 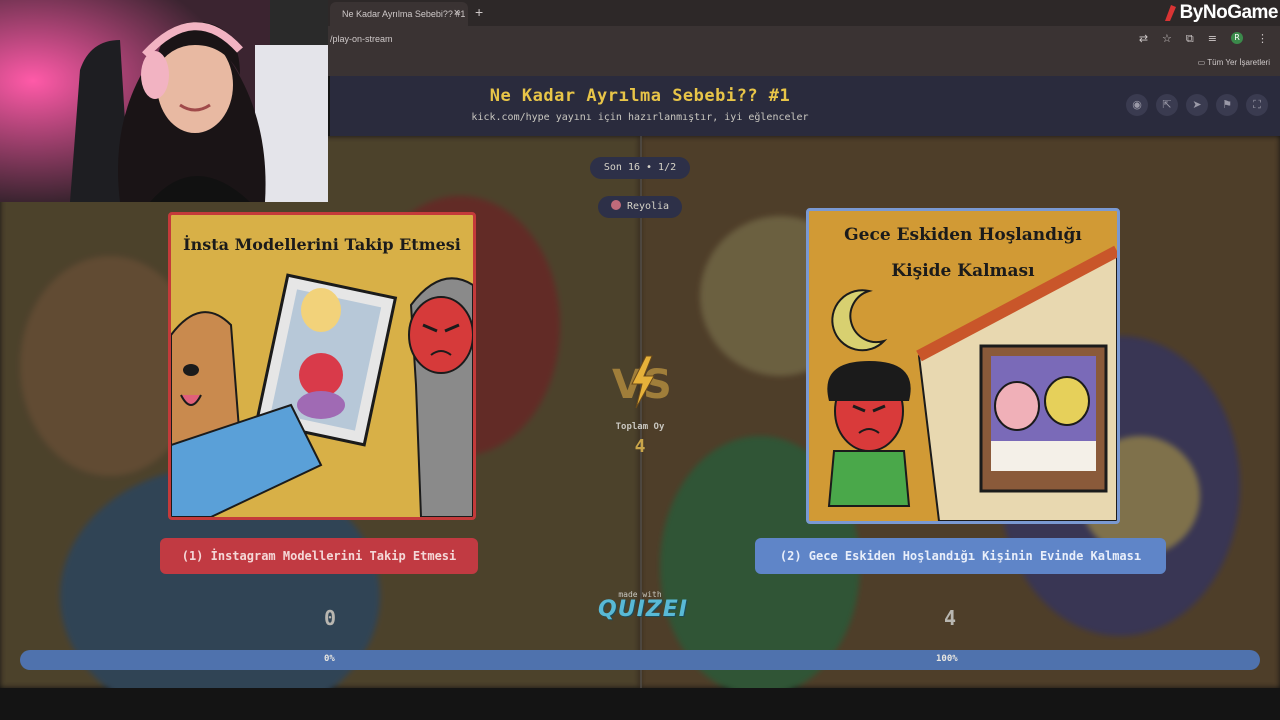 I want to click on versus-icon: VS, so click(x=642, y=382).